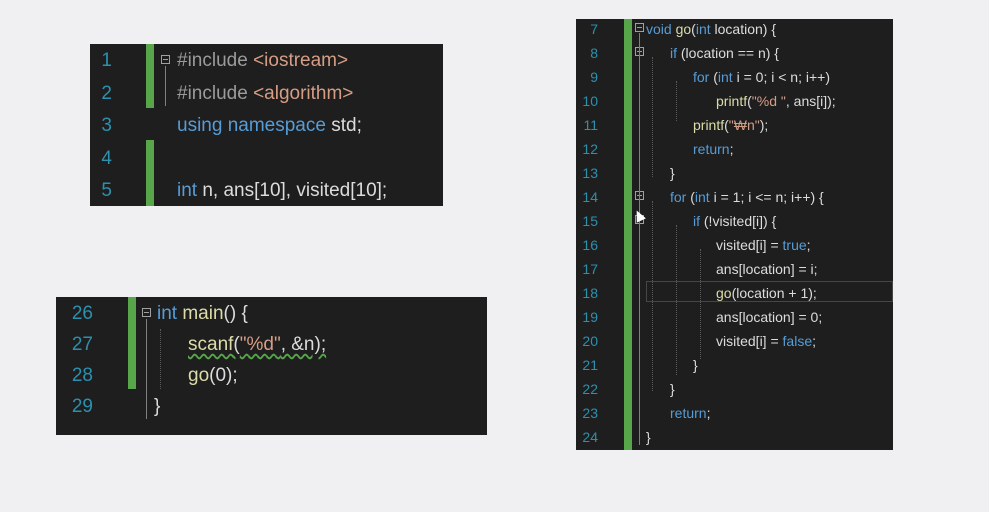 The width and height of the screenshot is (989, 512). I want to click on code-line: 3 using namespace std;, so click(266, 126).